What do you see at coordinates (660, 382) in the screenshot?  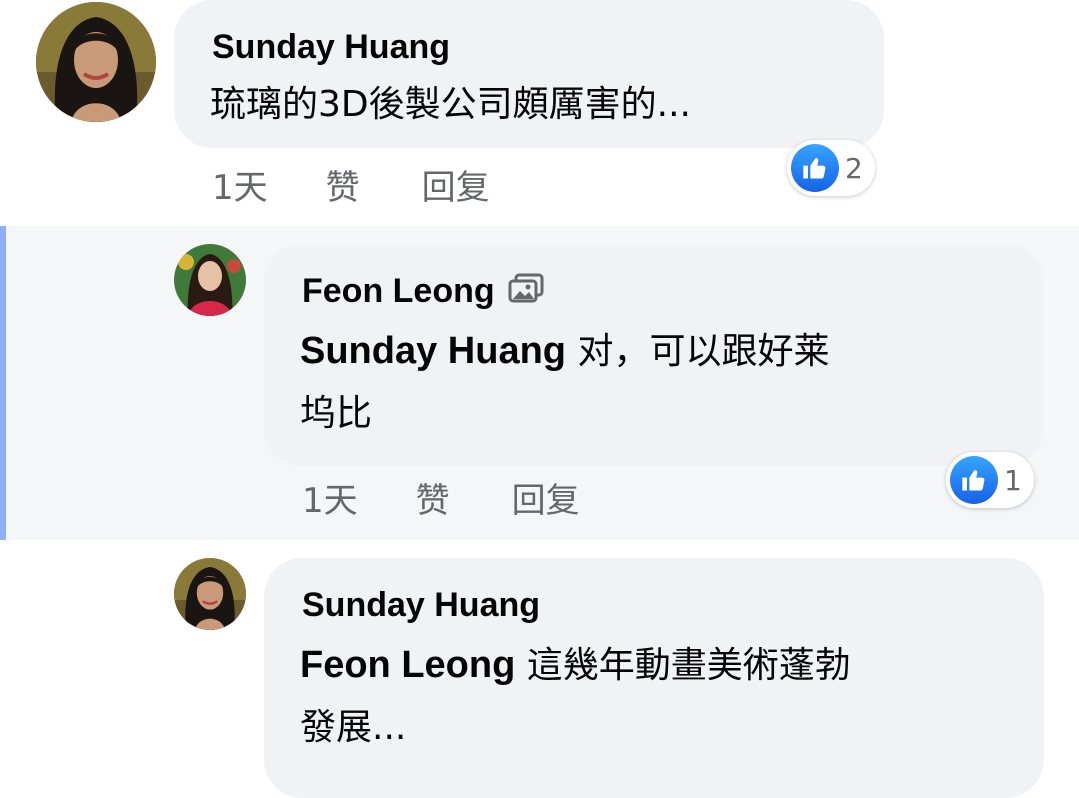 I see `comment-text: Sunday Huang 对，可以跟好莱 坞比` at bounding box center [660, 382].